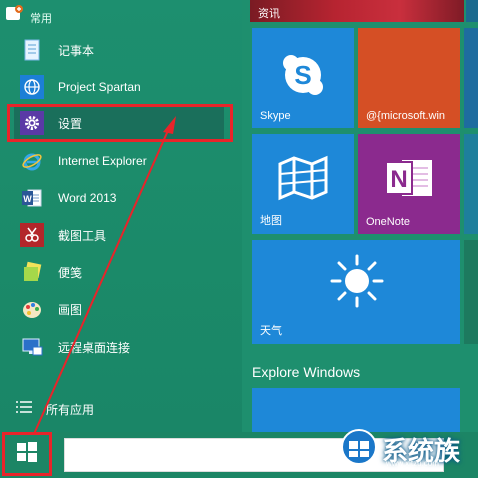 This screenshot has height=478, width=478. I want to click on app-item-word-2013: W Word 2013, so click(119, 198).